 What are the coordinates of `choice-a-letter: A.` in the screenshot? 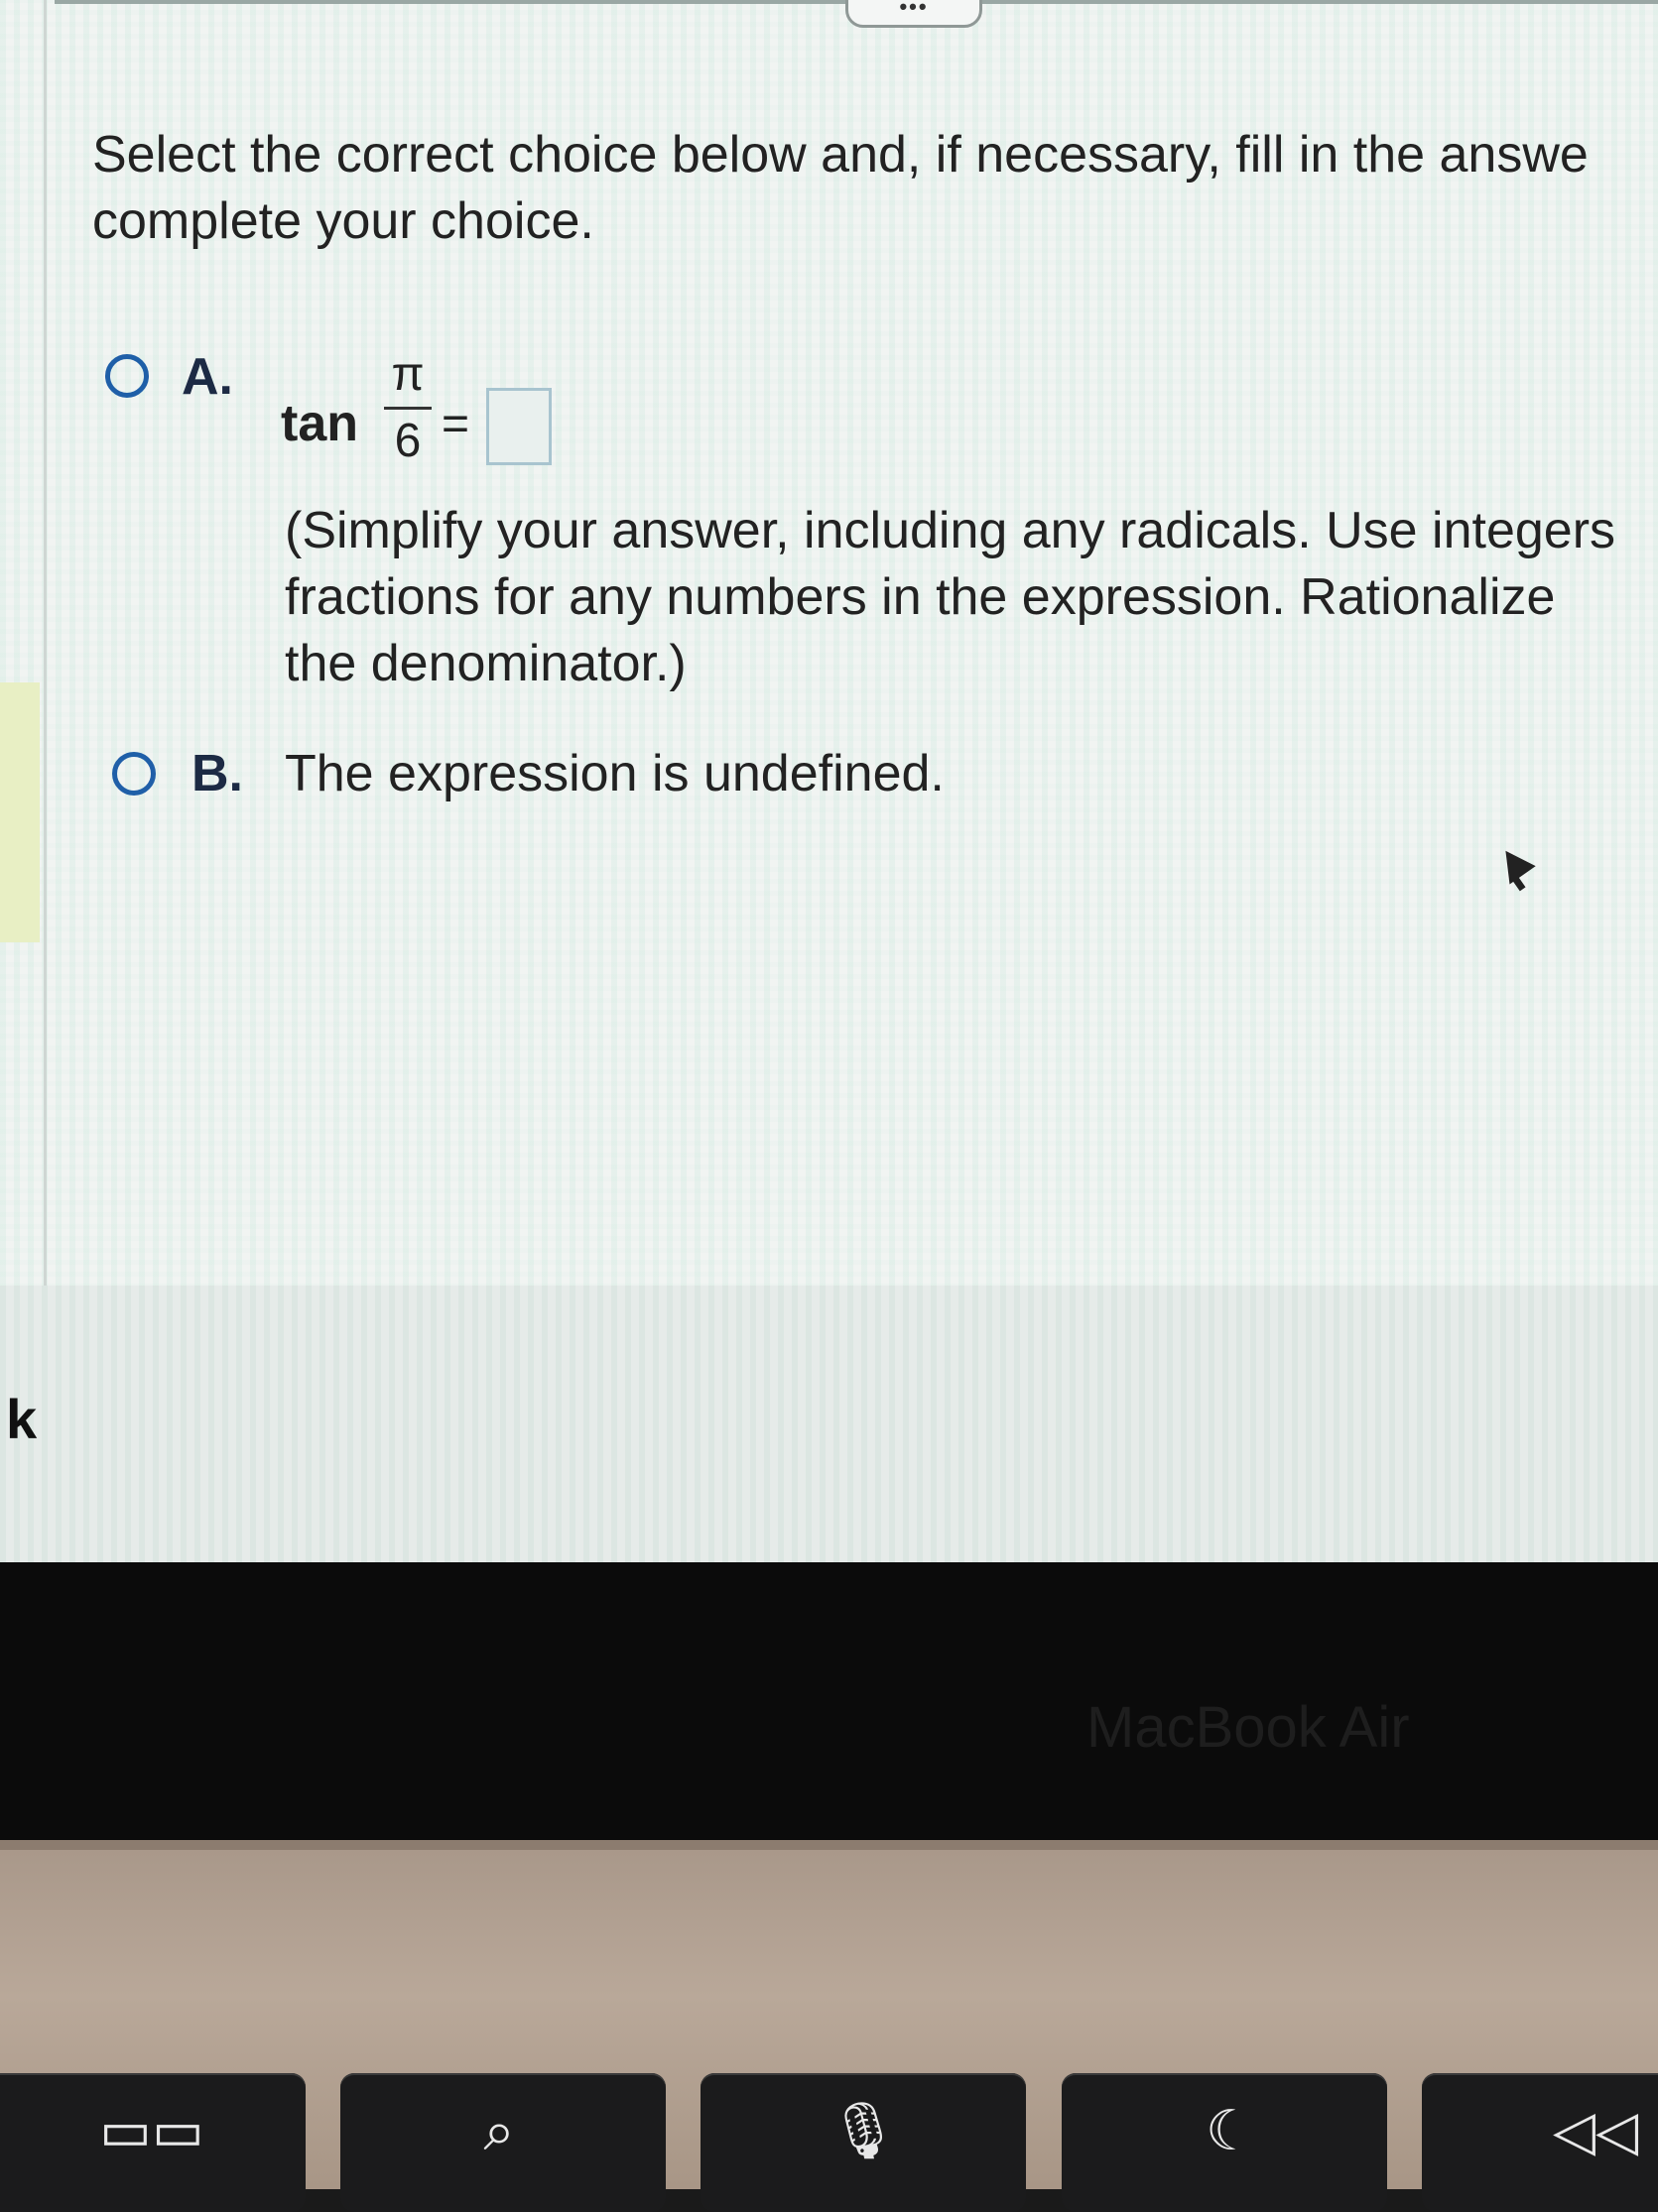 It's located at (208, 377).